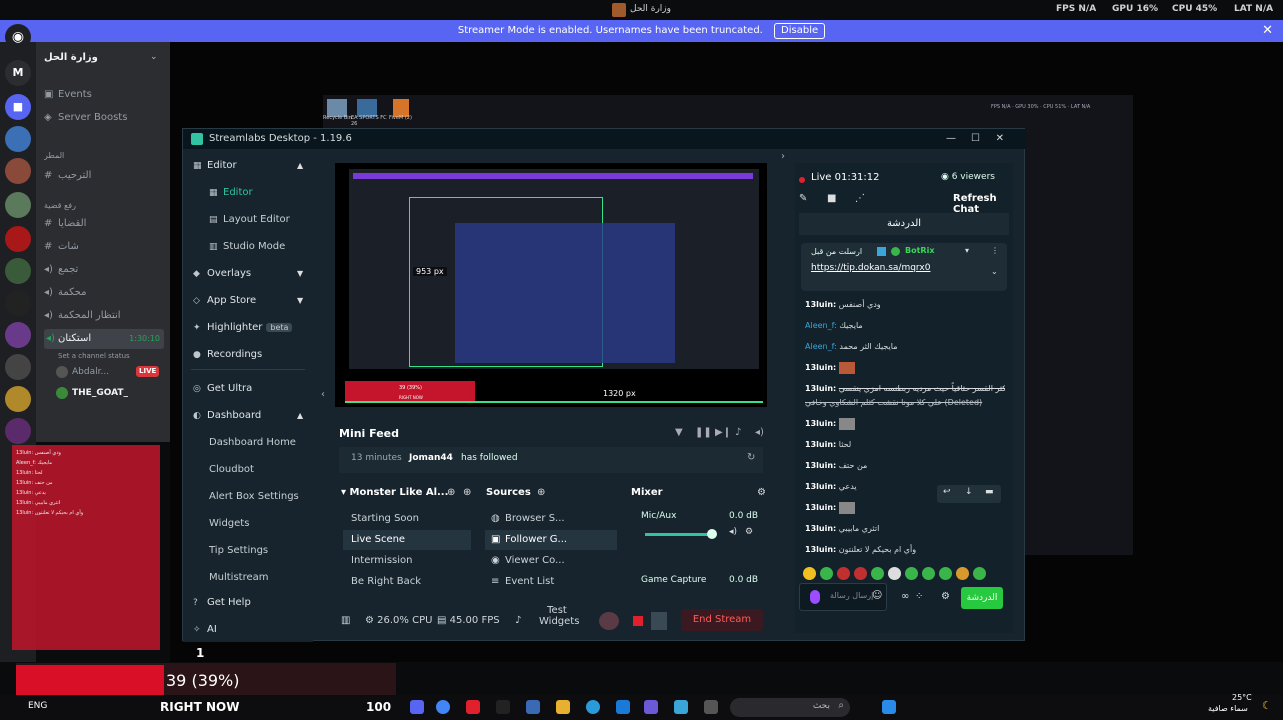 The image size is (1283, 720). I want to click on more-icon: ⋮, so click(995, 250).